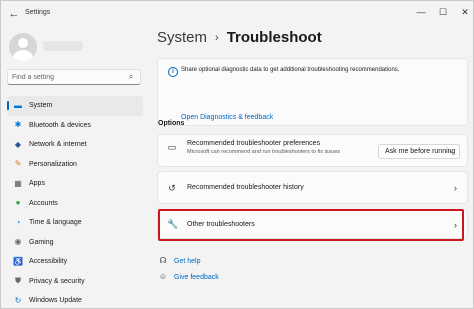 This screenshot has height=309, width=474. I want to click on title-bar: ← Settings — ☐ ✕, so click(237, 14).